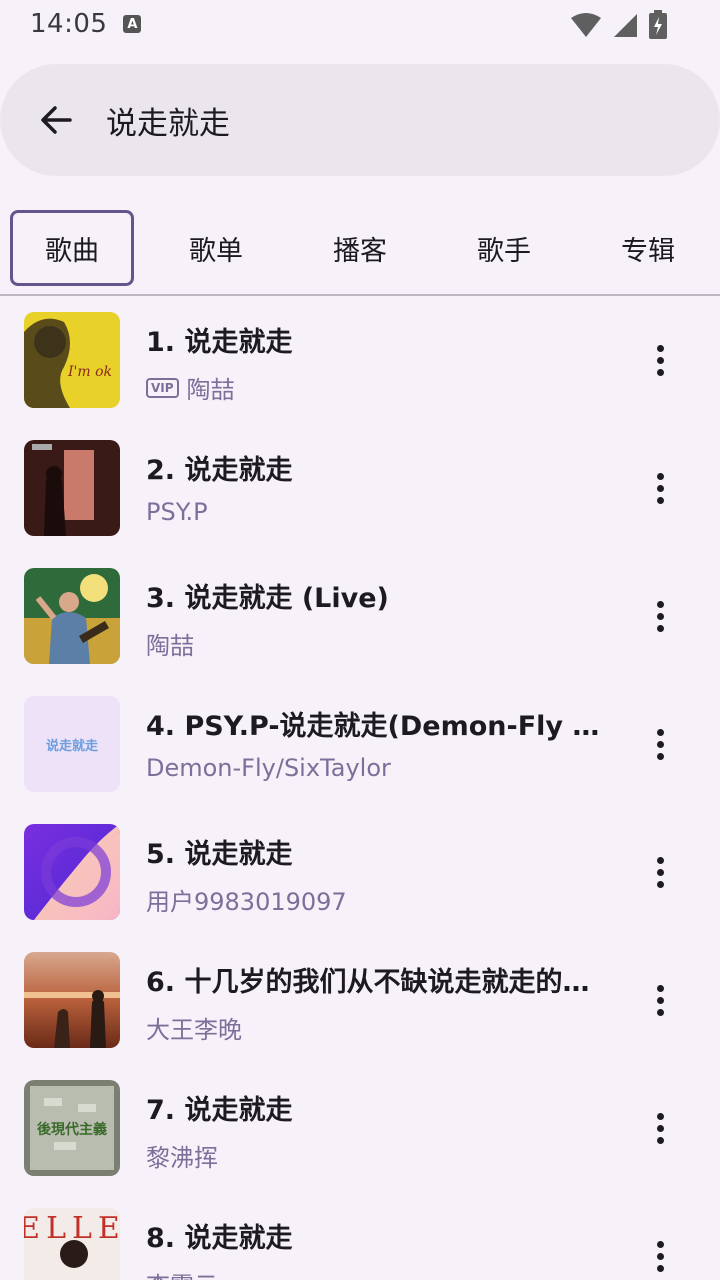 This screenshot has width=720, height=1280. I want to click on song-subtitle: 大王李晚, so click(194, 1027).